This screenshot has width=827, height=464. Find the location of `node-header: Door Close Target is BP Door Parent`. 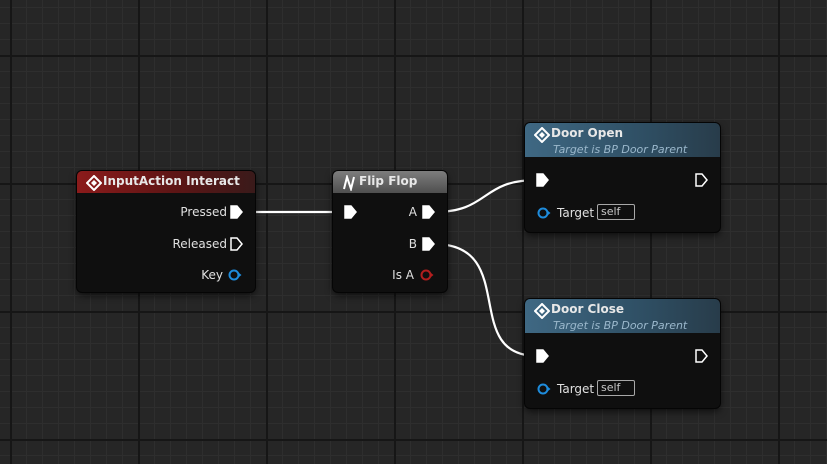

node-header: Door Close Target is BP Door Parent is located at coordinates (622, 316).